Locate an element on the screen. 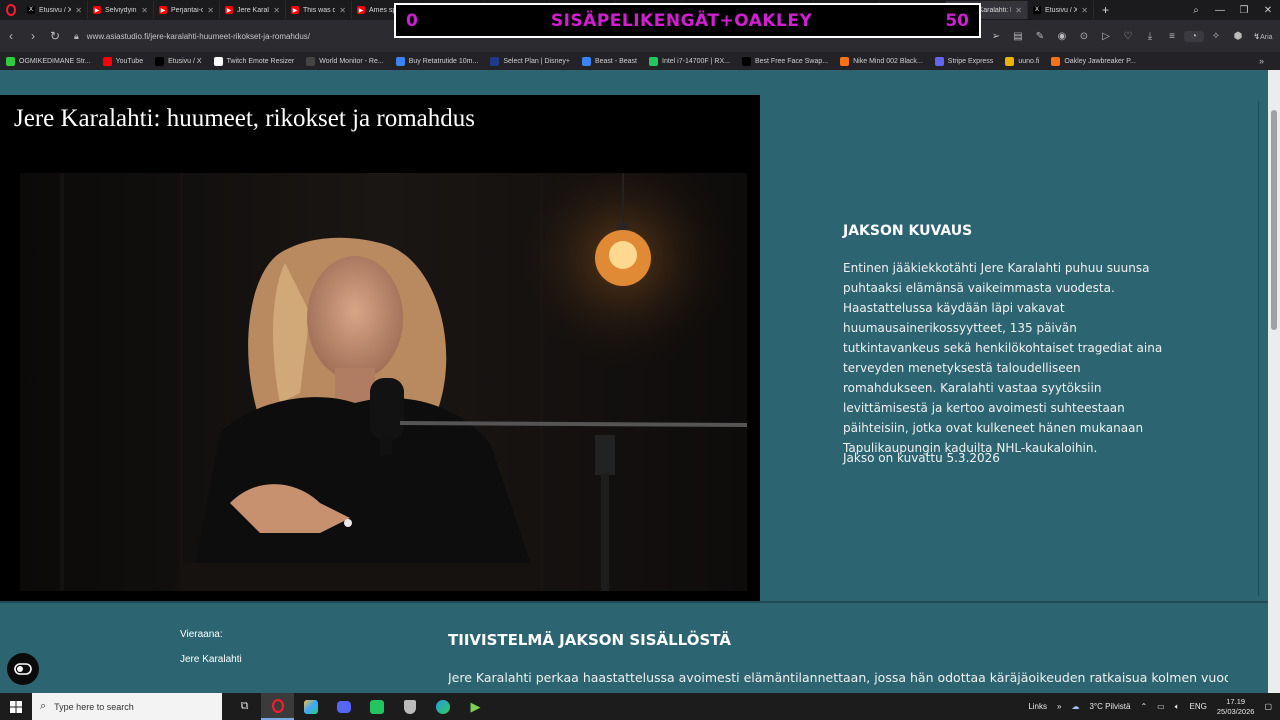 Image resolution: width=1280 pixels, height=720 pixels. search-tabs-icon: ⌕ is located at coordinates (1196, 10).